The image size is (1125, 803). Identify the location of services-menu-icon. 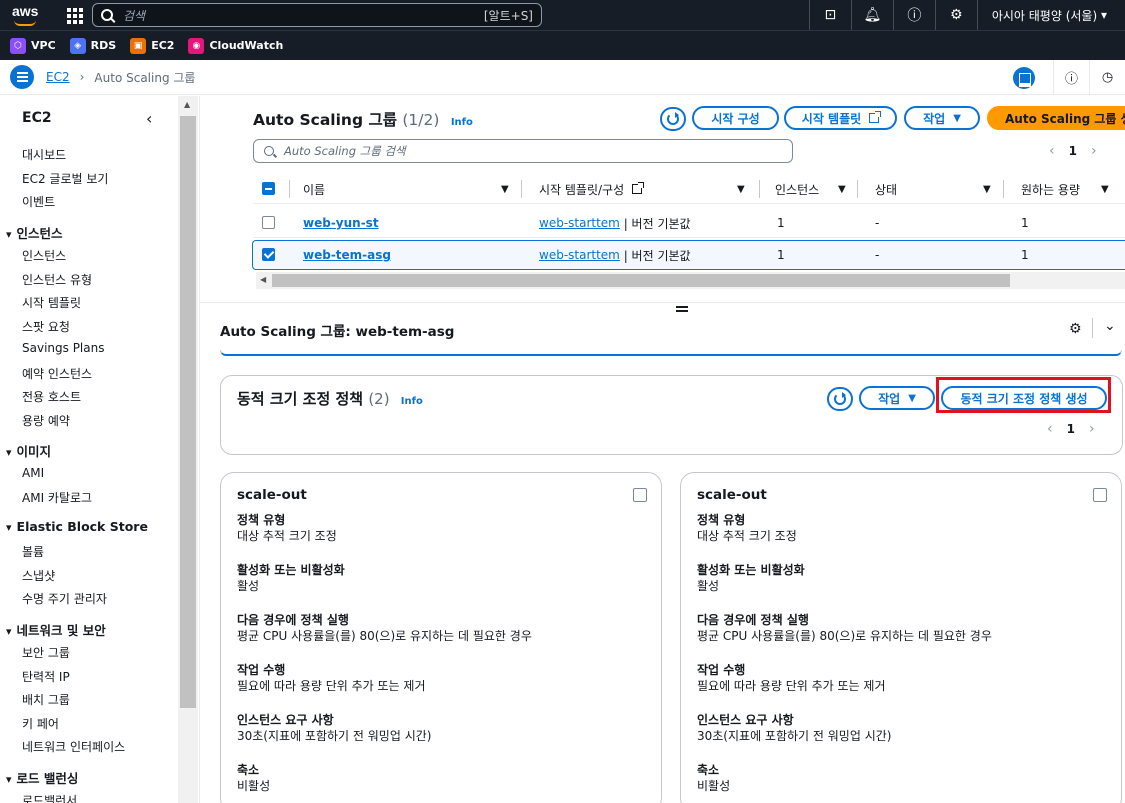
(74, 15).